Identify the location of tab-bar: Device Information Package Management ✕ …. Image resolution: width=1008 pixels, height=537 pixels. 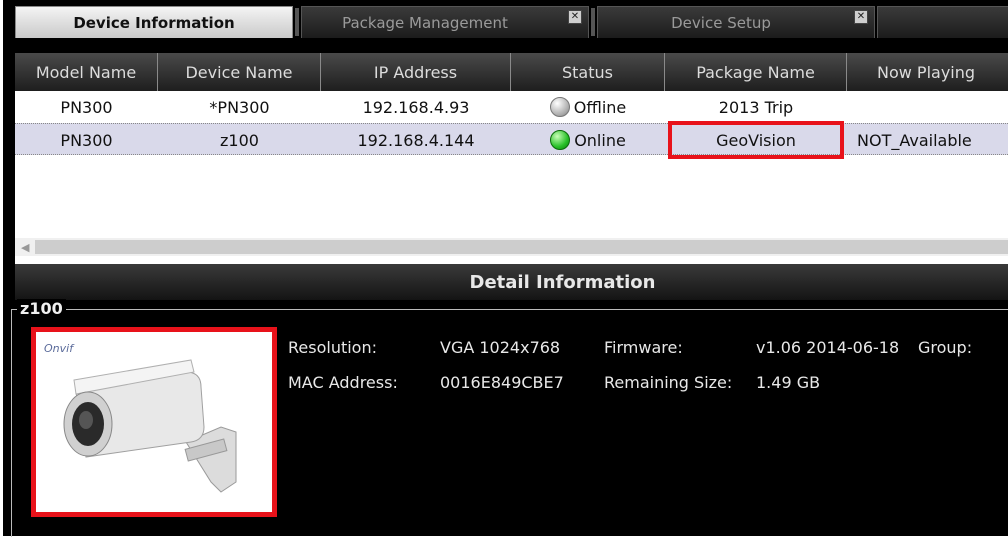
(506, 21).